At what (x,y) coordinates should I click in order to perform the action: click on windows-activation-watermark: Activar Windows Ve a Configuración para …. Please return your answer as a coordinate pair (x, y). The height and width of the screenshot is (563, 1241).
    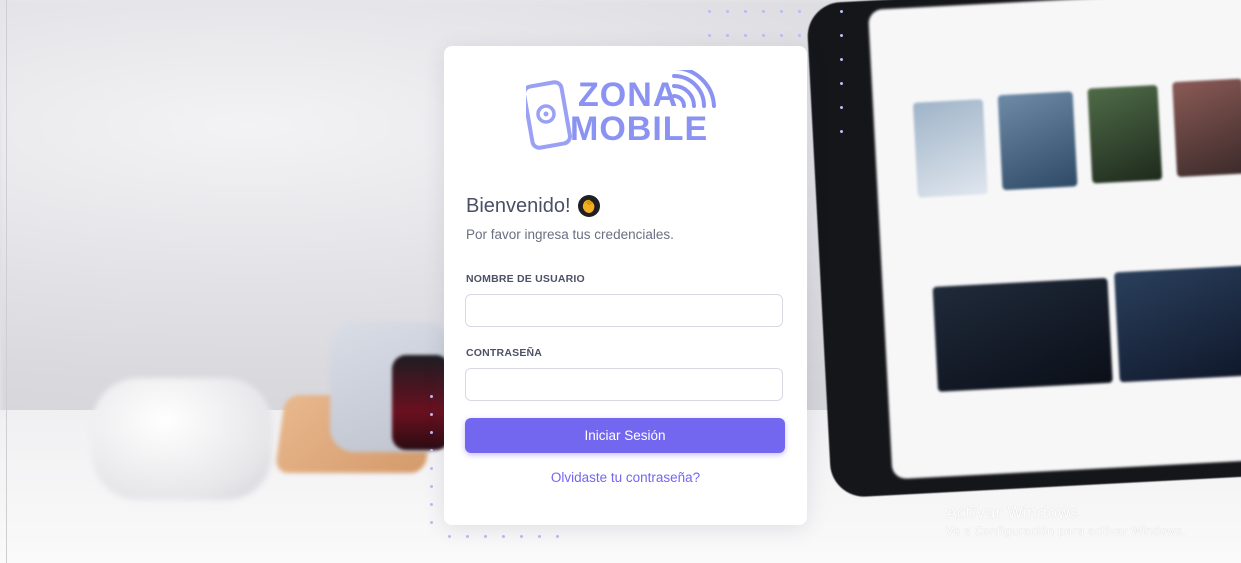
    Looking at the image, I should click on (1066, 520).